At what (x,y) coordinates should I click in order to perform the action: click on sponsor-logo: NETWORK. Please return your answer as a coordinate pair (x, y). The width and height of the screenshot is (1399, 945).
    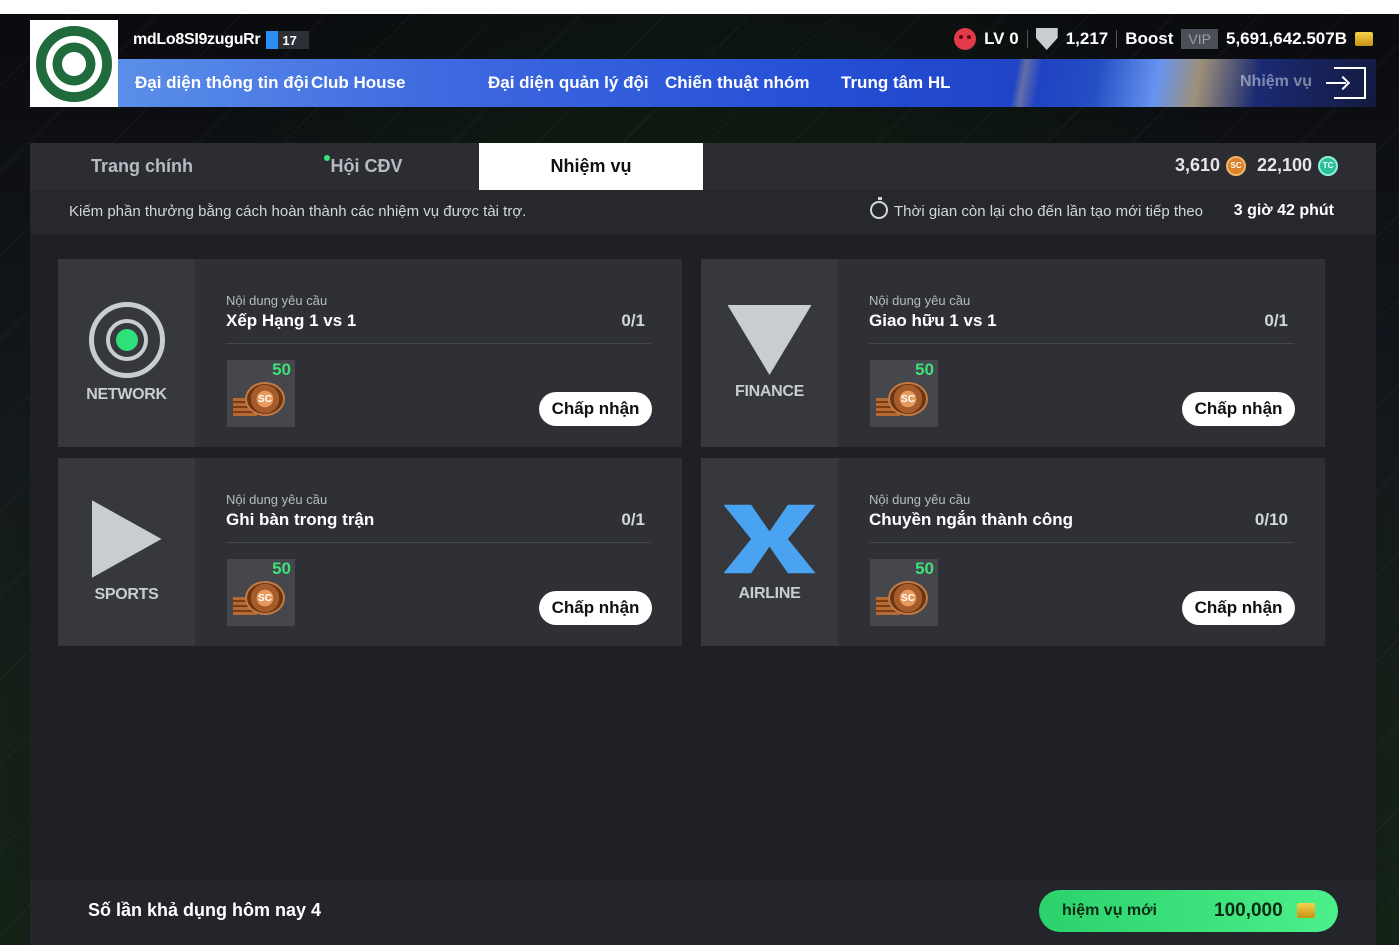
    Looking at the image, I should click on (126, 353).